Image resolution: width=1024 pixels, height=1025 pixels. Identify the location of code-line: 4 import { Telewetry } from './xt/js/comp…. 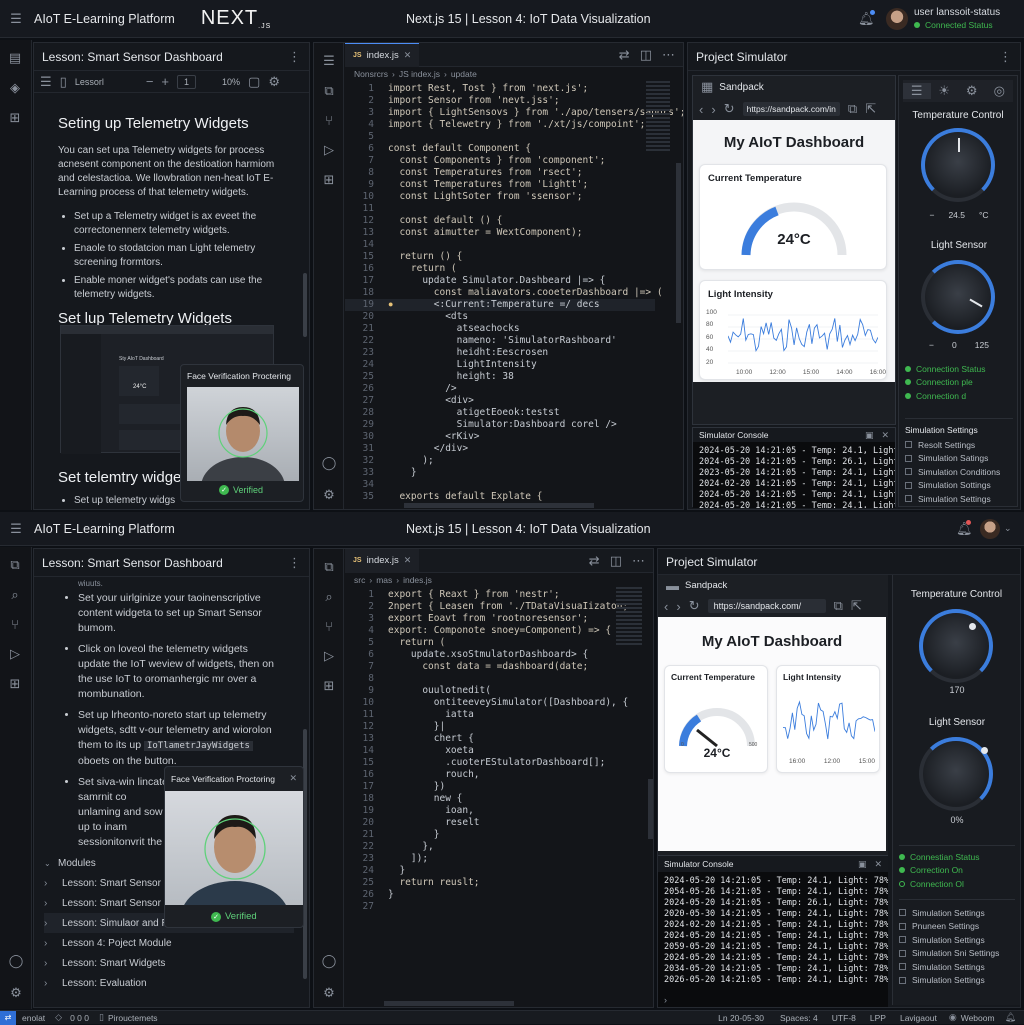
(515, 125).